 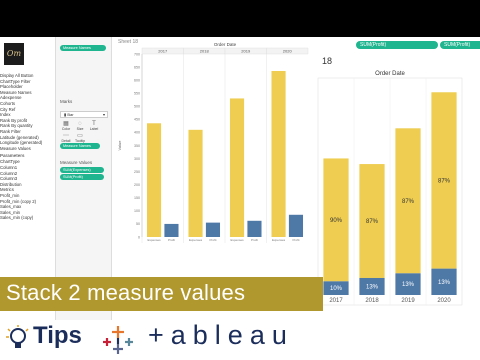 What do you see at coordinates (221, 335) in the screenshot?
I see `tableau-wordmark: +ableau` at bounding box center [221, 335].